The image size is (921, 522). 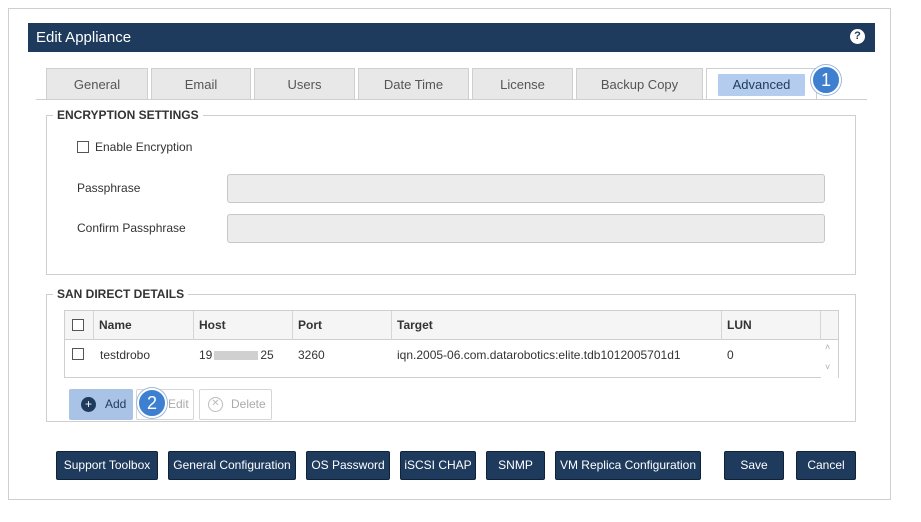 What do you see at coordinates (116, 404) in the screenshot?
I see `add-button-label: Add` at bounding box center [116, 404].